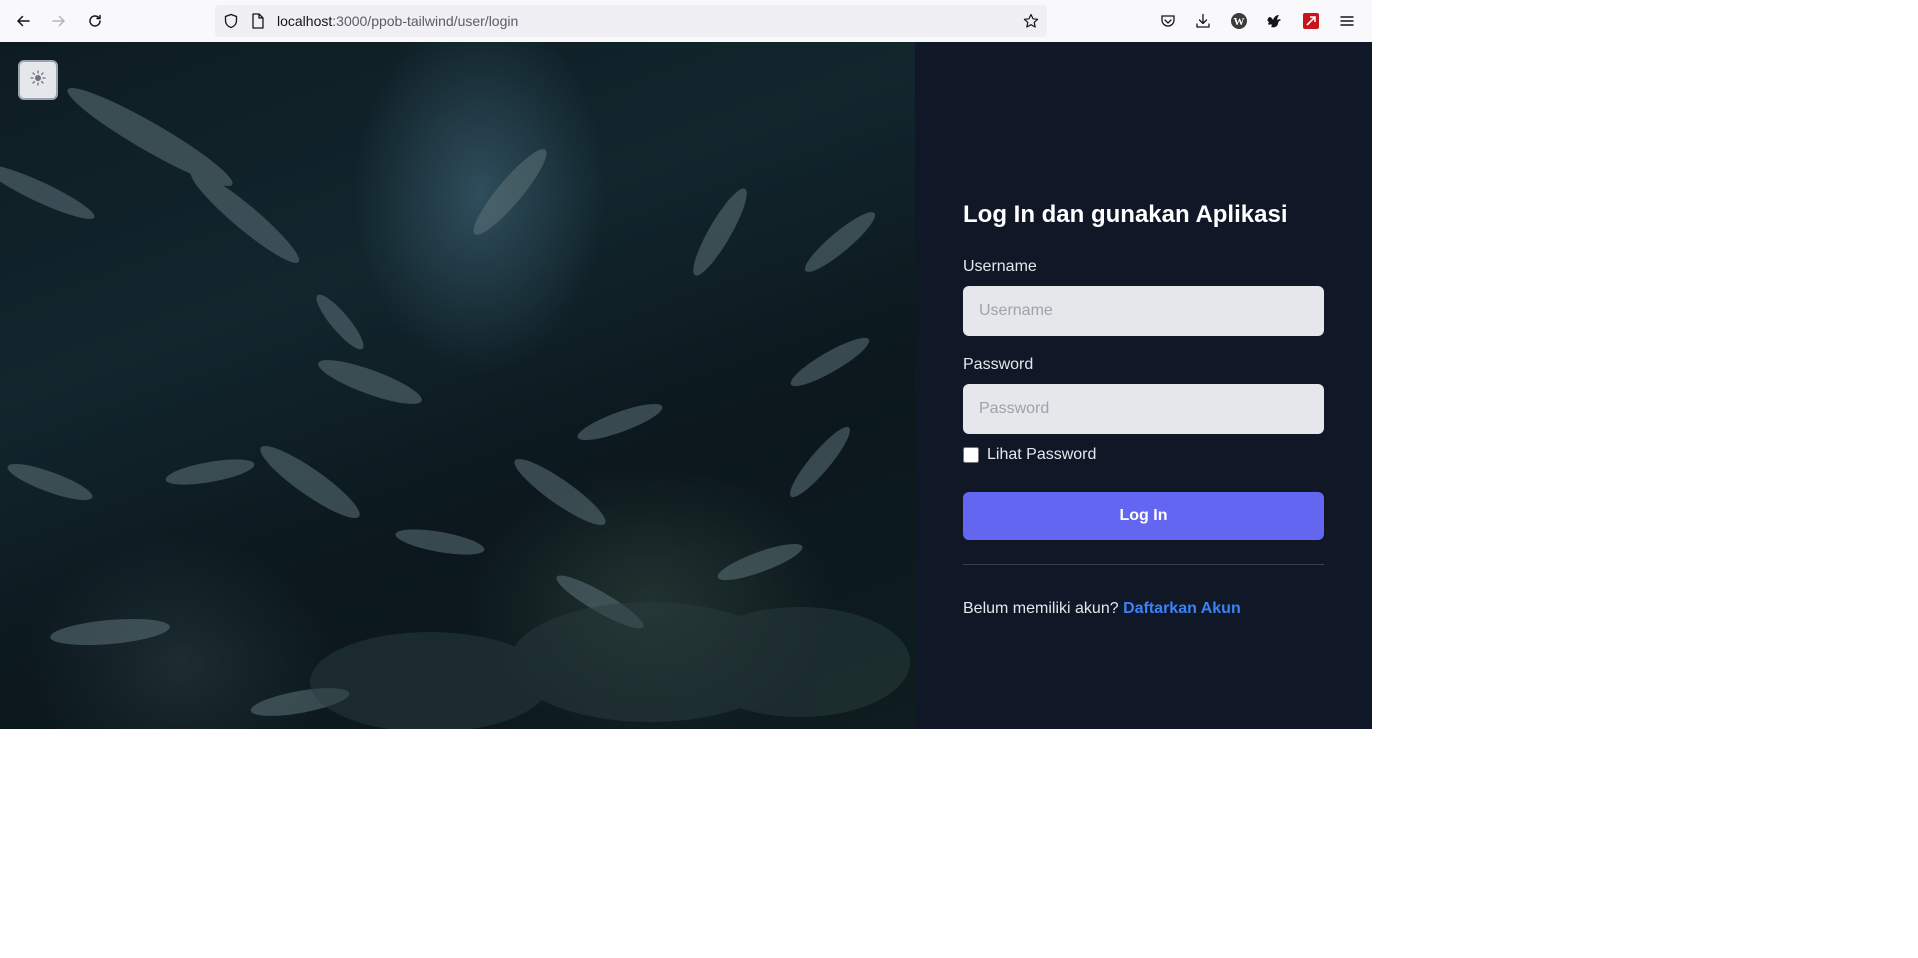 This screenshot has height=958, width=1918. I want to click on show-password-checkbox, so click(971, 455).